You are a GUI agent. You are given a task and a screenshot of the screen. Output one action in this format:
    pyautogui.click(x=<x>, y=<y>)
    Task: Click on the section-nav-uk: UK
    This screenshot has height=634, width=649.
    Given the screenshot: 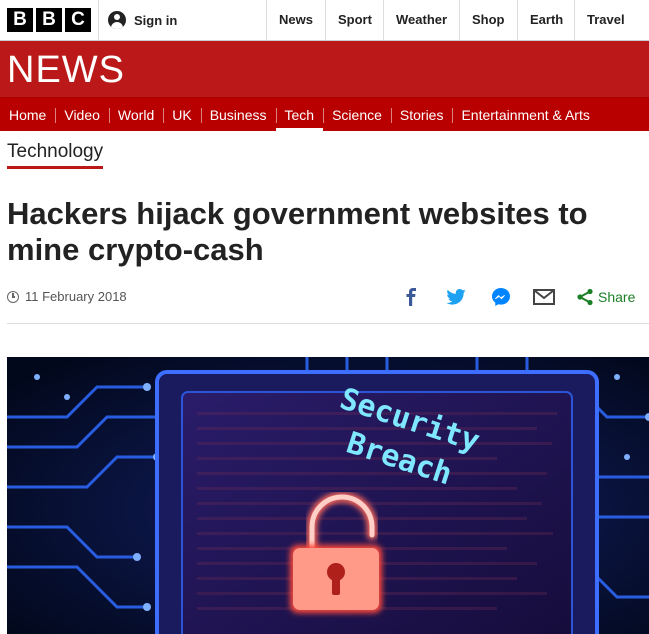 What is the action you would take?
    pyautogui.click(x=181, y=114)
    